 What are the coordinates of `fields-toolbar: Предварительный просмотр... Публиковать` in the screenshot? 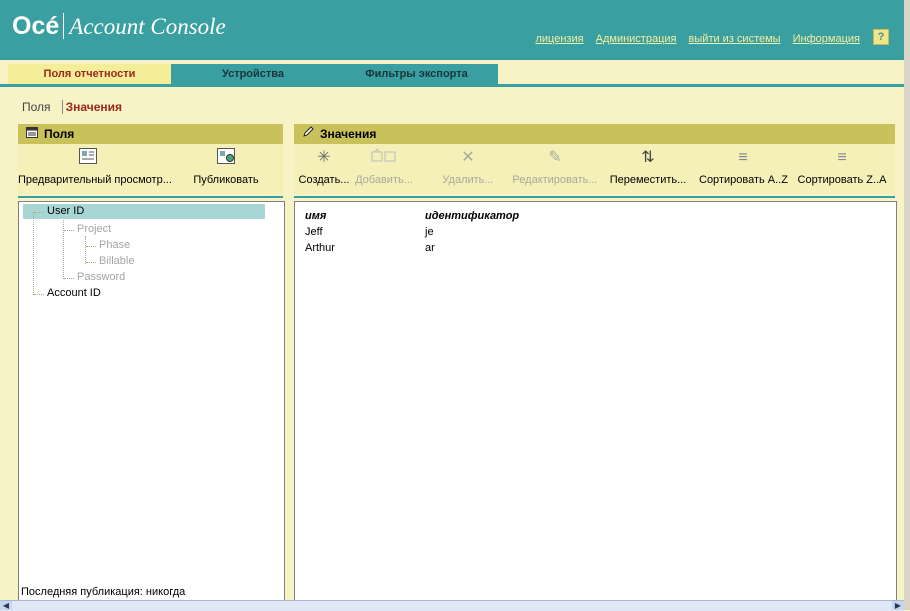 It's located at (150, 169).